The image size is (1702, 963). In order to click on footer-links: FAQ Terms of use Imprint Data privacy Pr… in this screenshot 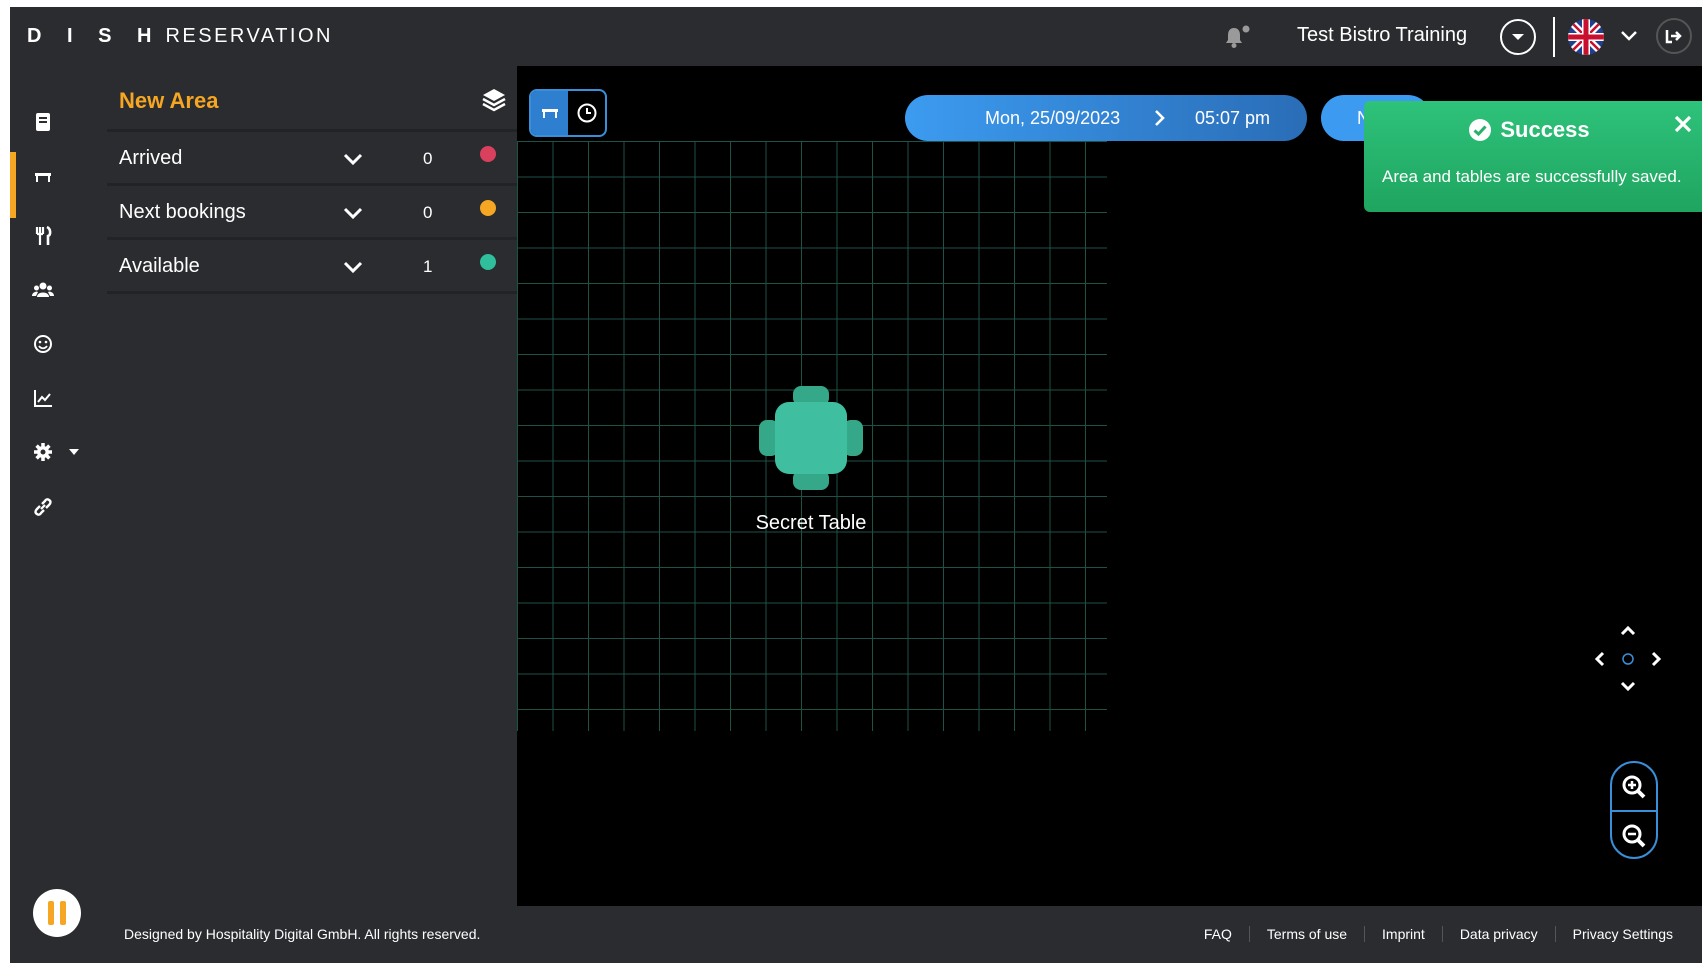, I will do `click(1438, 934)`.